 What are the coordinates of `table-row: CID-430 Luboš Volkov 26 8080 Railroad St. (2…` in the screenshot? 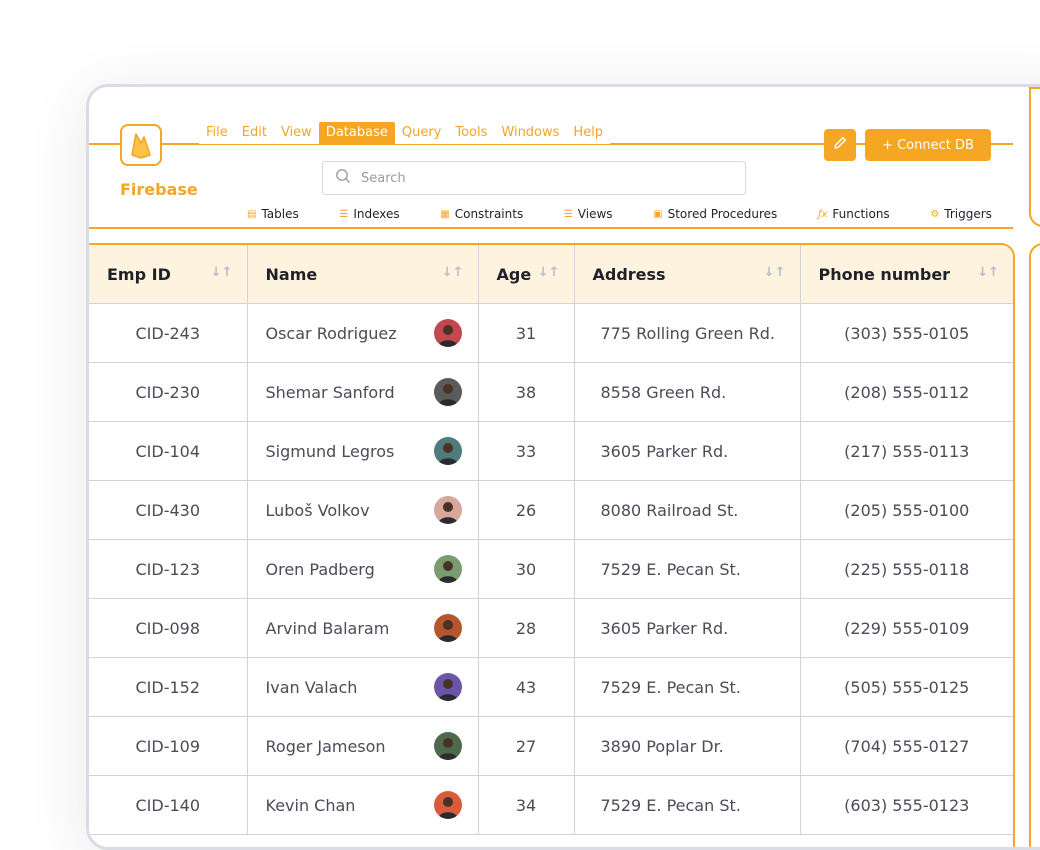 It's located at (551, 510).